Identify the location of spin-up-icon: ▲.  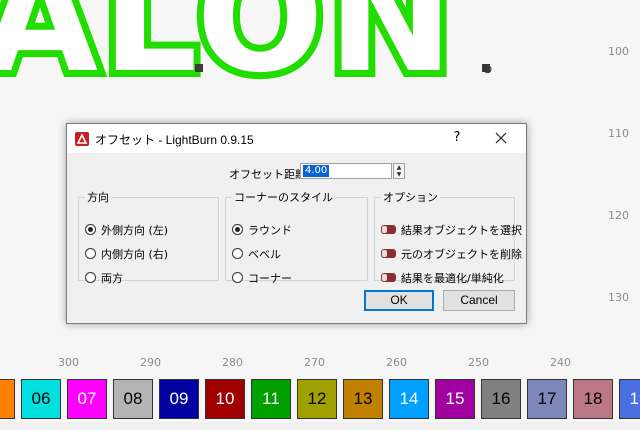
(399, 167).